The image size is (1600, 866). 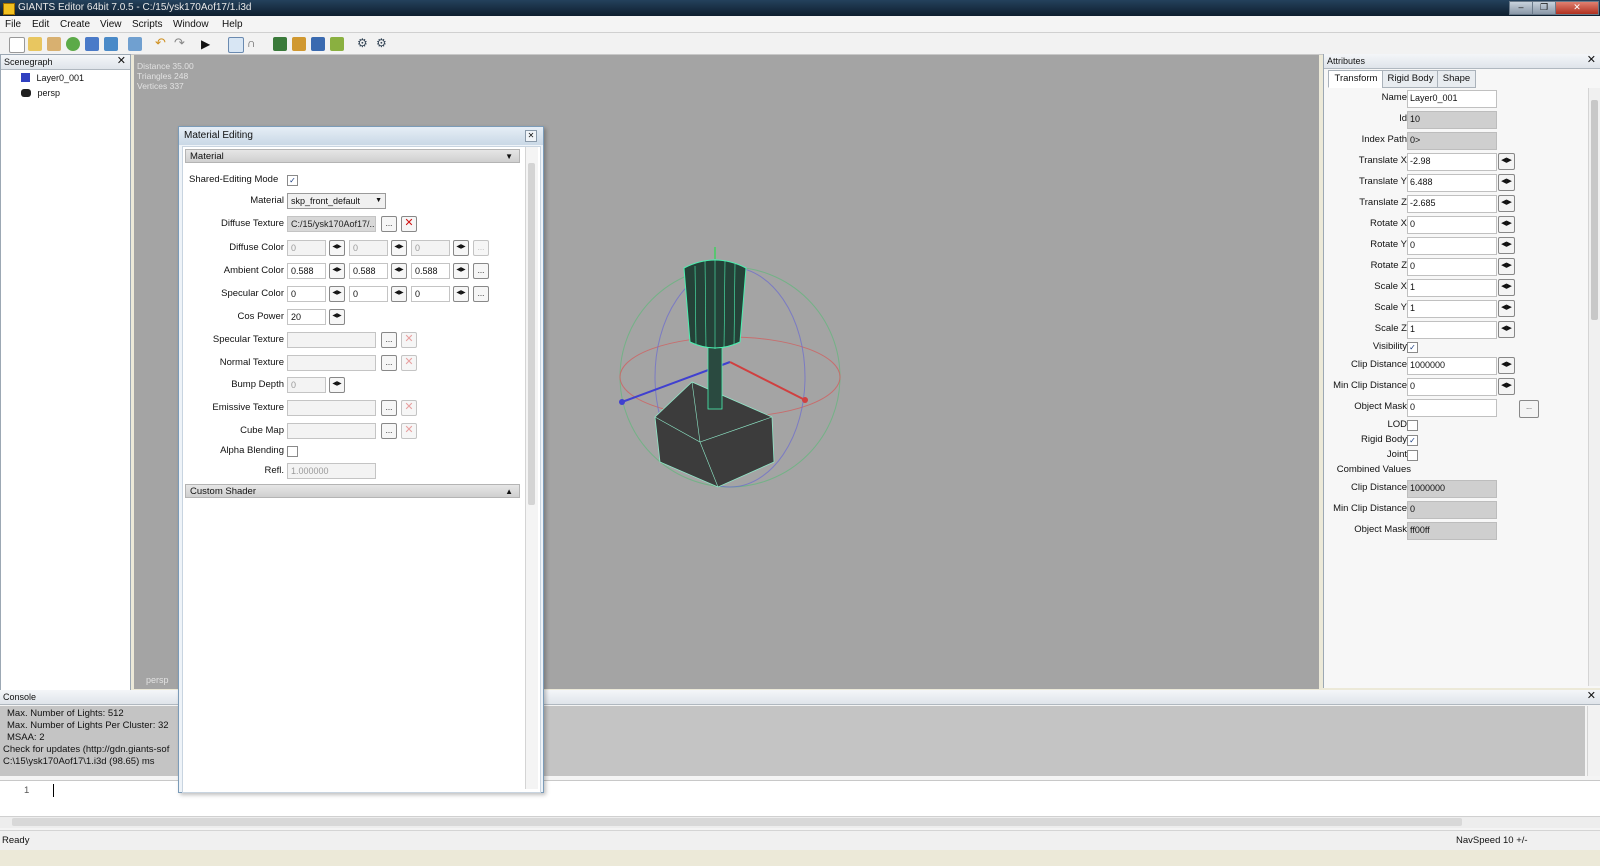 I want to click on rotate-y-field: 0, so click(x=1452, y=246).